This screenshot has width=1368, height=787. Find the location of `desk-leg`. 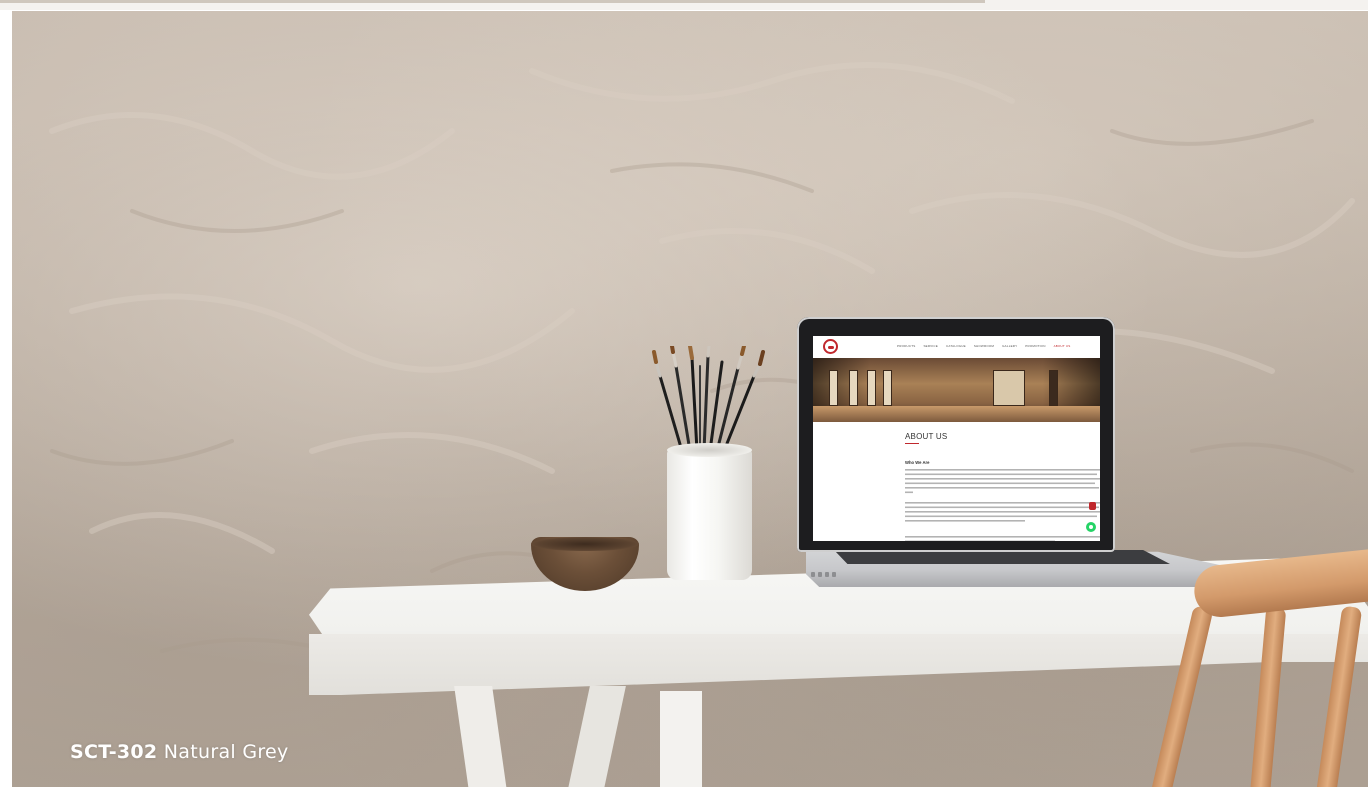

desk-leg is located at coordinates (681, 739).